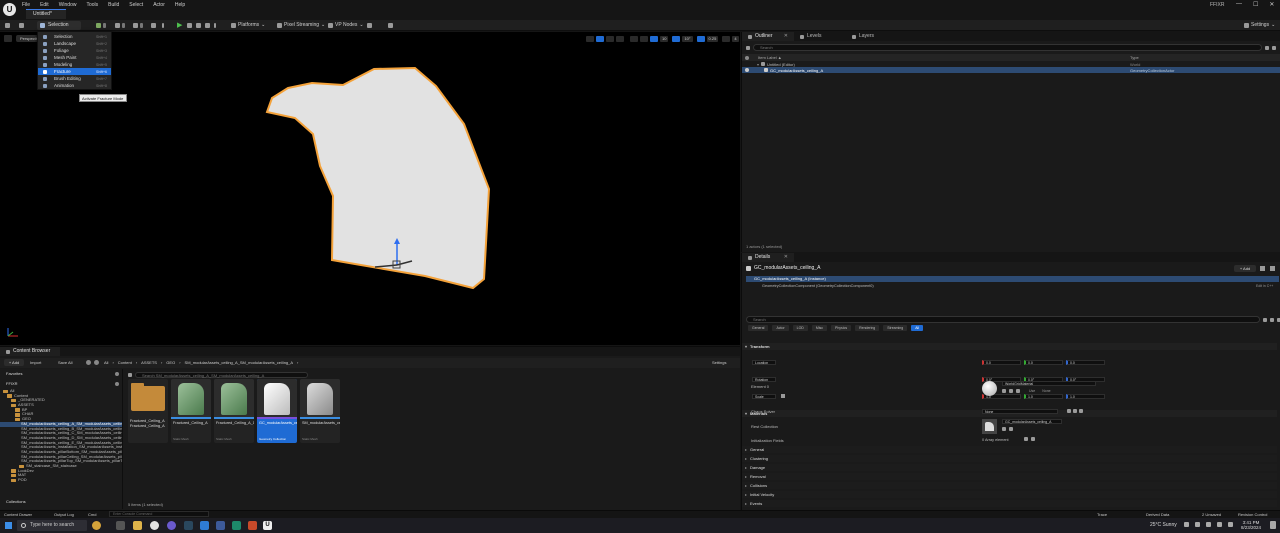 The width and height of the screenshot is (1280, 533). Describe the element at coordinates (1081, 411) in the screenshot. I see `eyedropper-icon` at that location.